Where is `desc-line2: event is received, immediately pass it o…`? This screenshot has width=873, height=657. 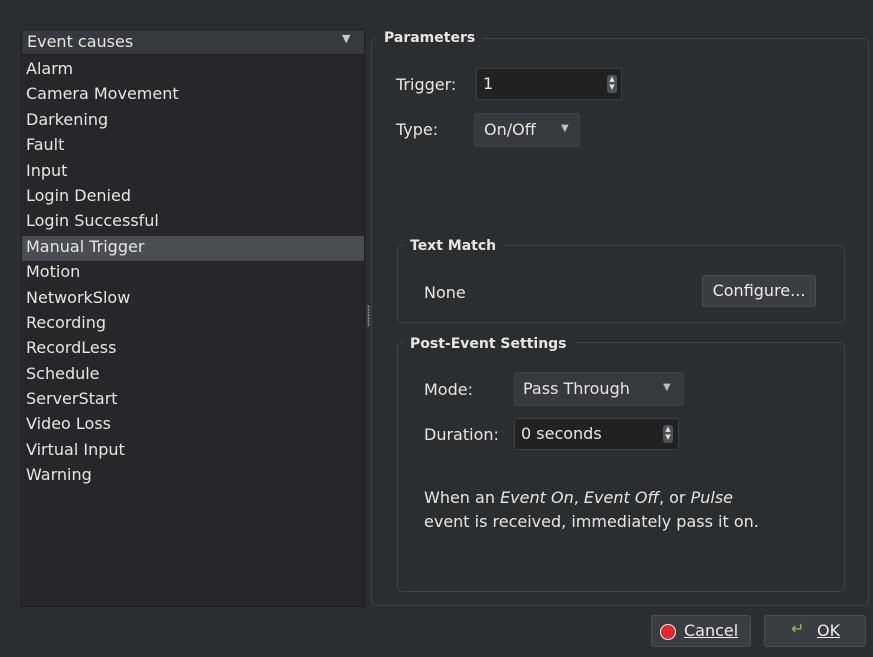 desc-line2: event is received, immediately pass it o… is located at coordinates (591, 521).